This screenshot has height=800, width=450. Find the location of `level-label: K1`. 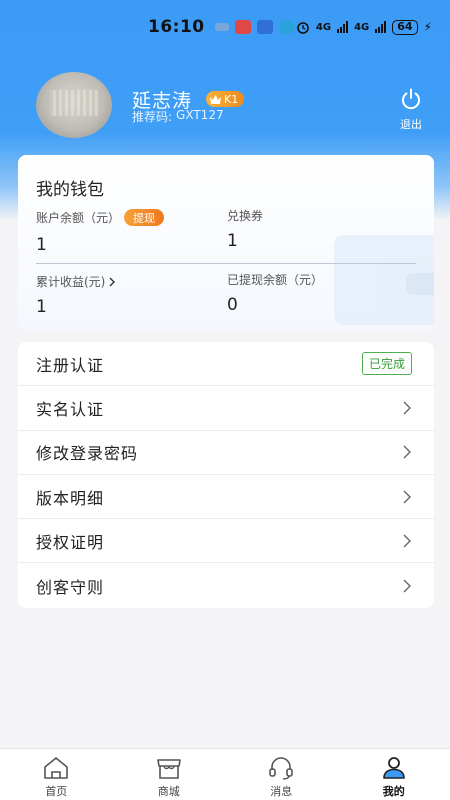

level-label: K1 is located at coordinates (231, 99).